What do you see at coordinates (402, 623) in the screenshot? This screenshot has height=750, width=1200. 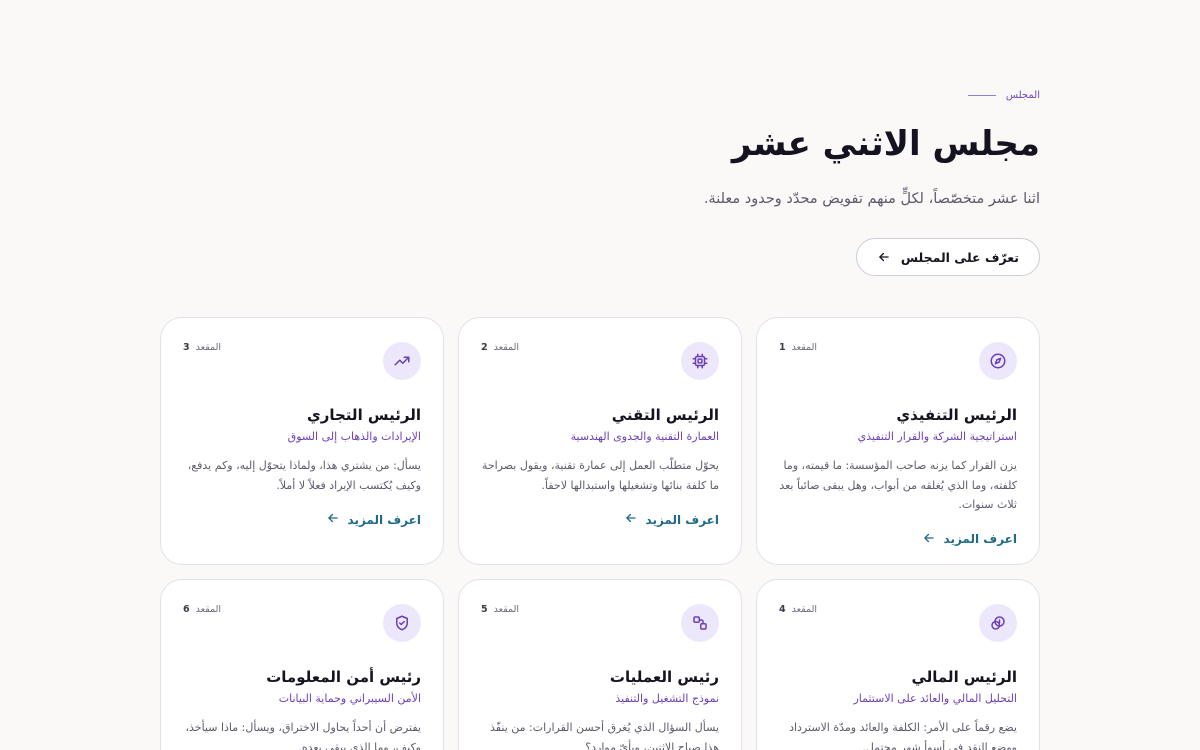 I see `shield-check-icon` at bounding box center [402, 623].